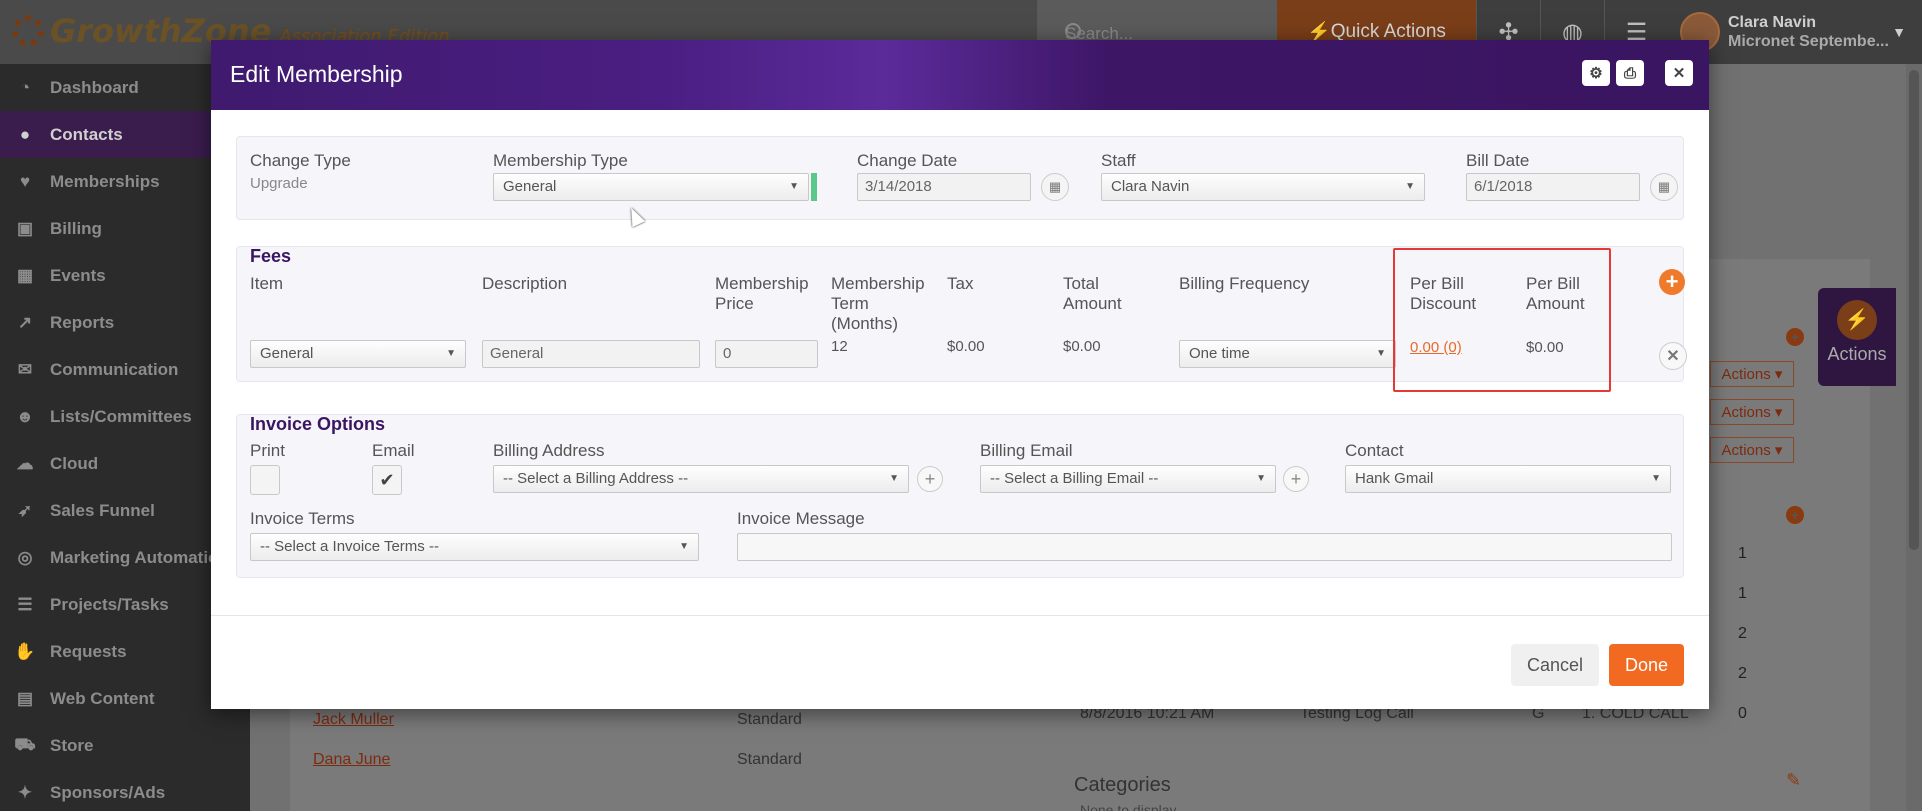  What do you see at coordinates (839, 346) in the screenshot?
I see `fee-term-value: 12` at bounding box center [839, 346].